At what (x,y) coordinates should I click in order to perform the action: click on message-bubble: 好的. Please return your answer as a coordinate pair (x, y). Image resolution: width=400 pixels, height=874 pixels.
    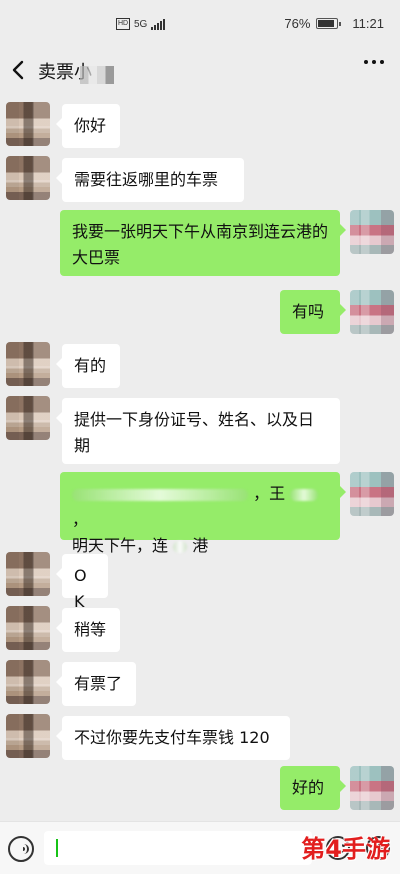
    Looking at the image, I should click on (313, 788).